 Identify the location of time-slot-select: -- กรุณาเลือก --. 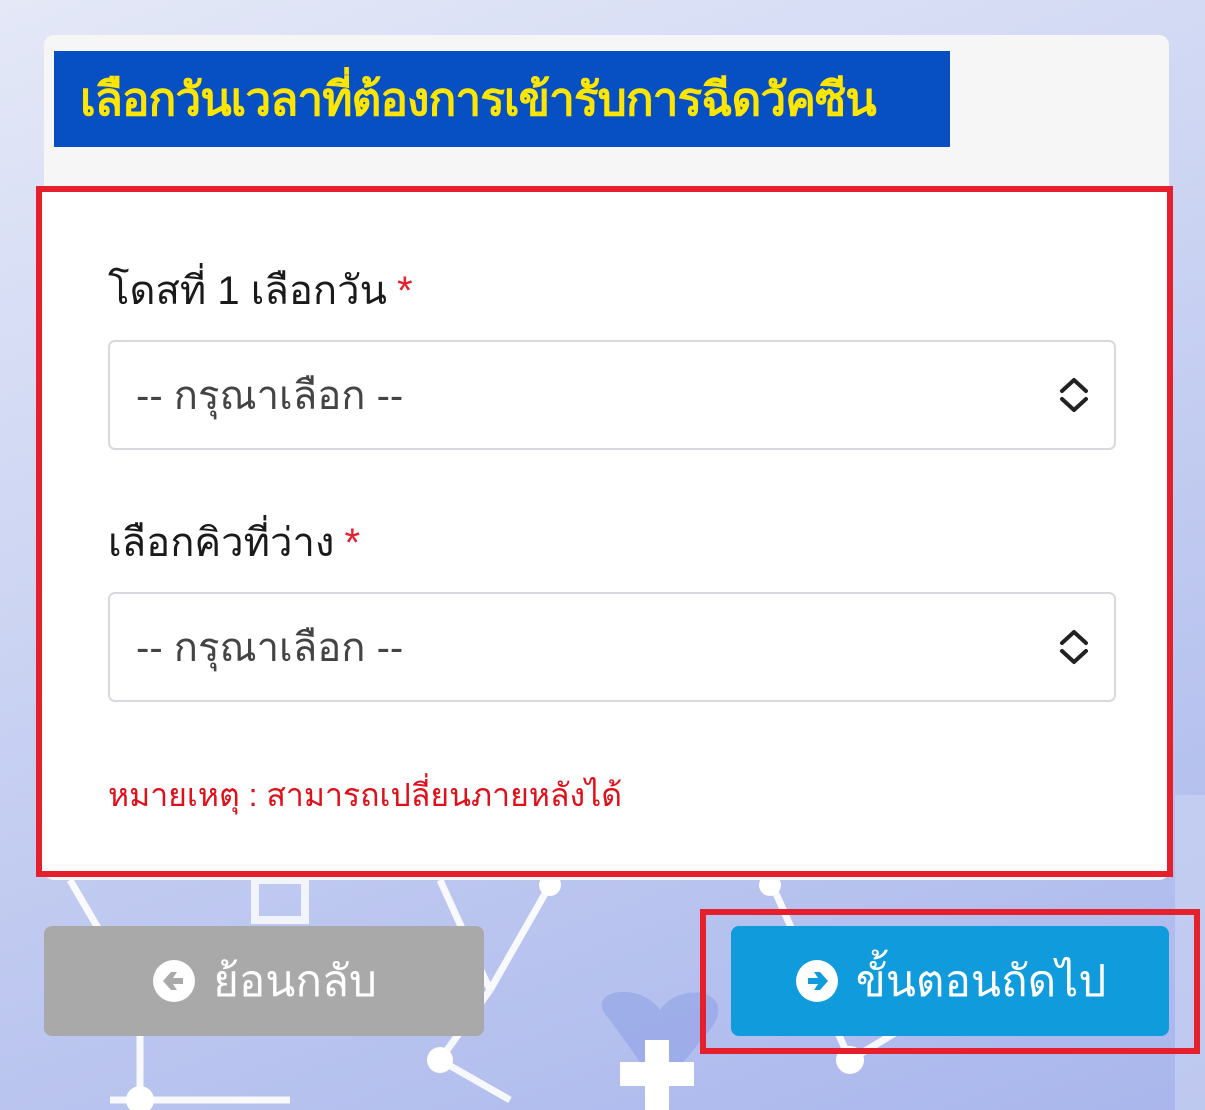
(612, 647).